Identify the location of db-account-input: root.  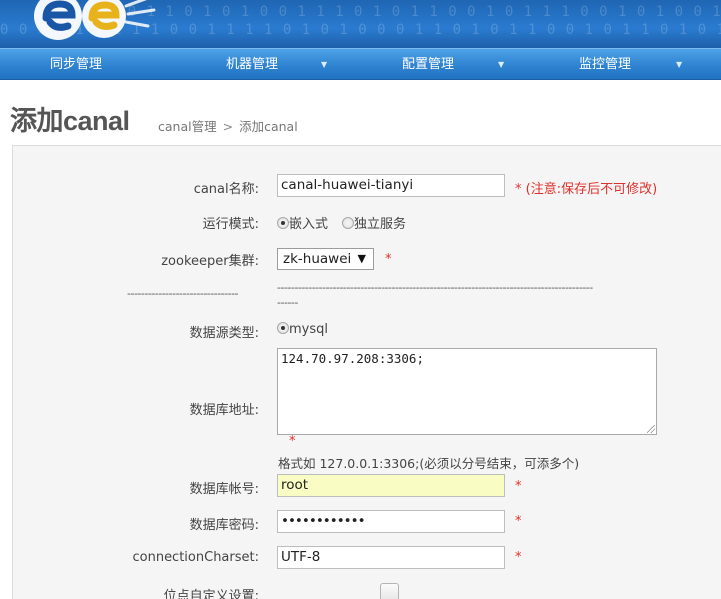
(391, 485).